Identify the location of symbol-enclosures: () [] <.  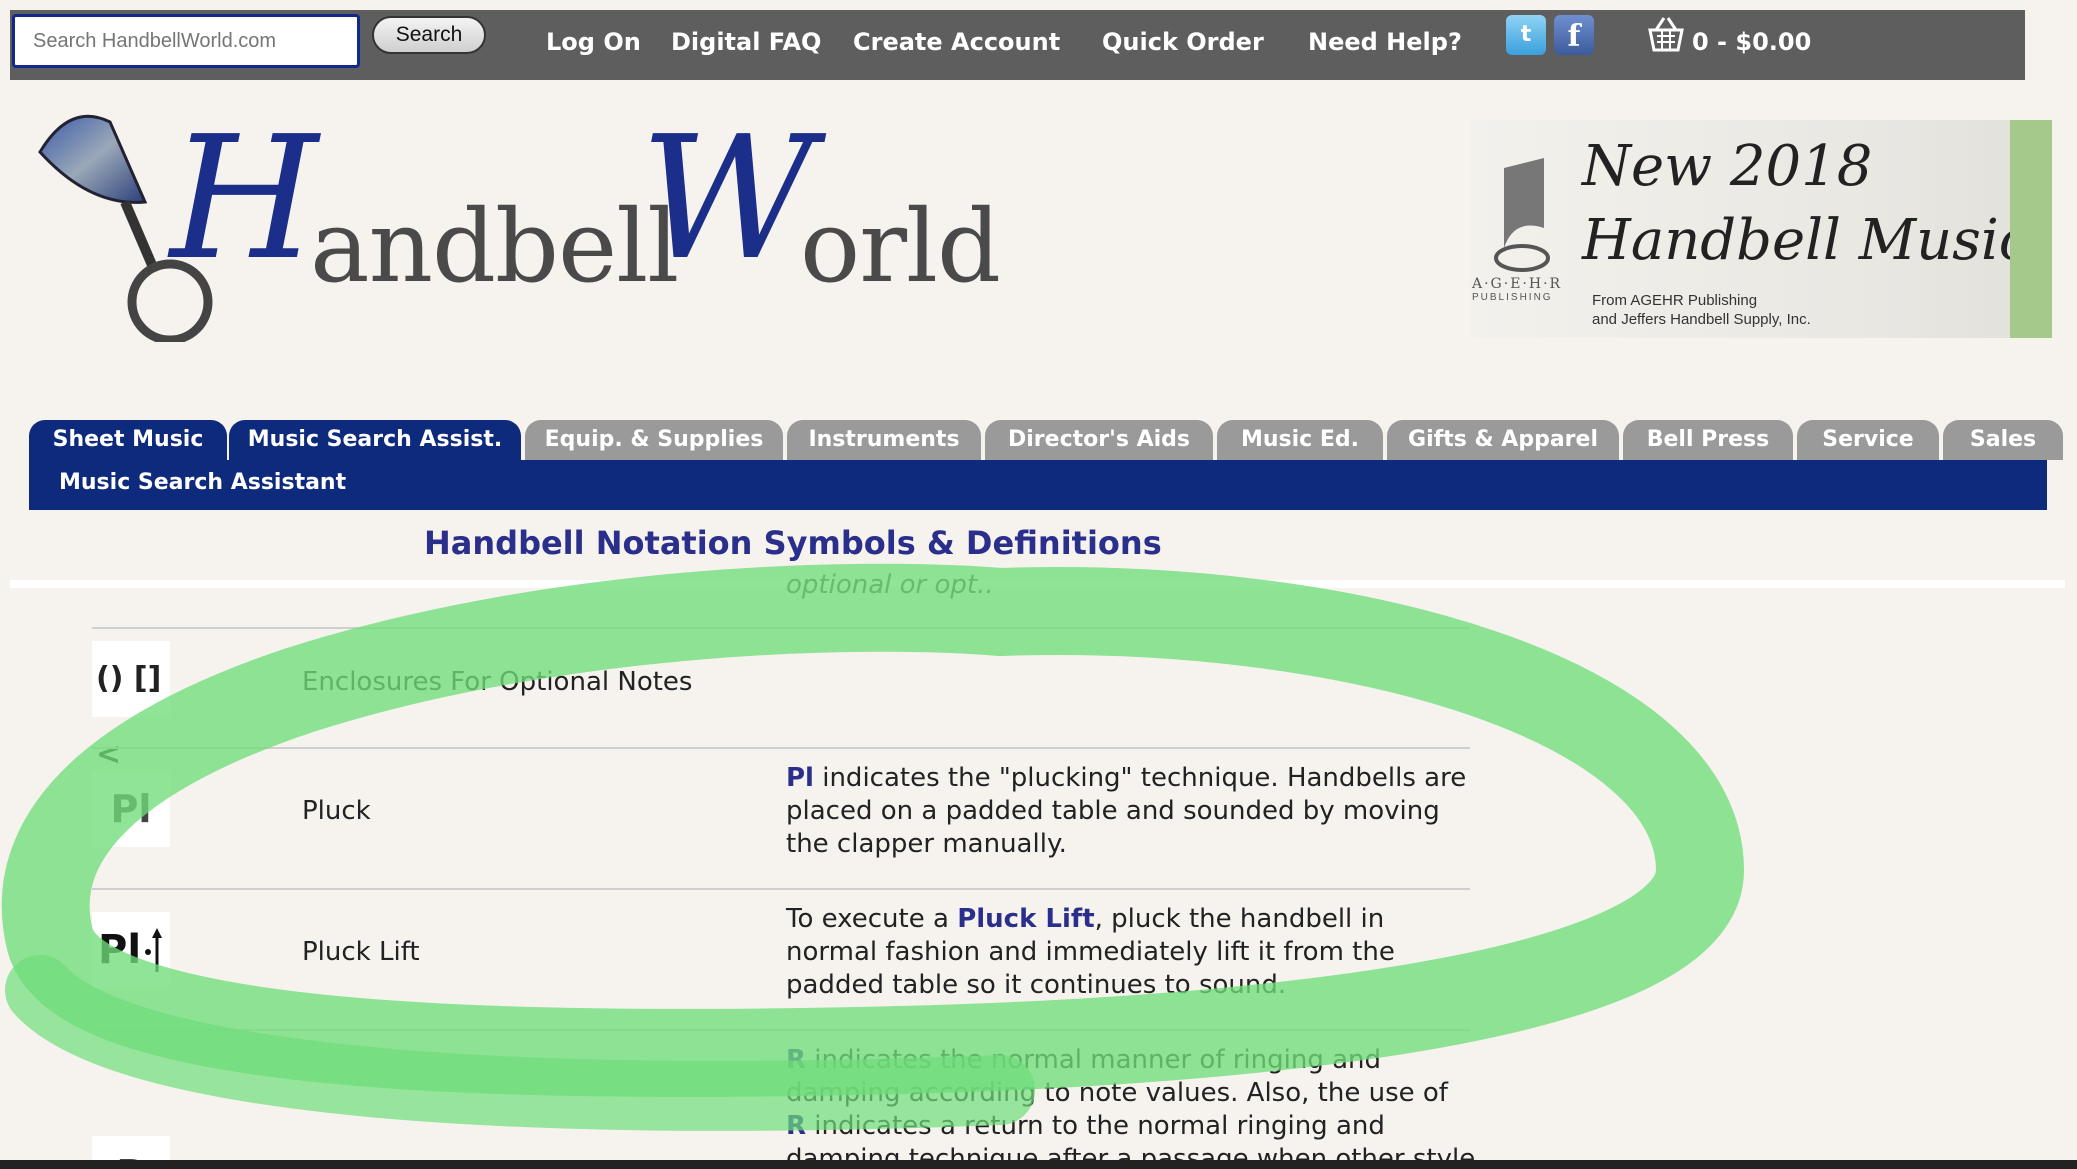
(131, 706).